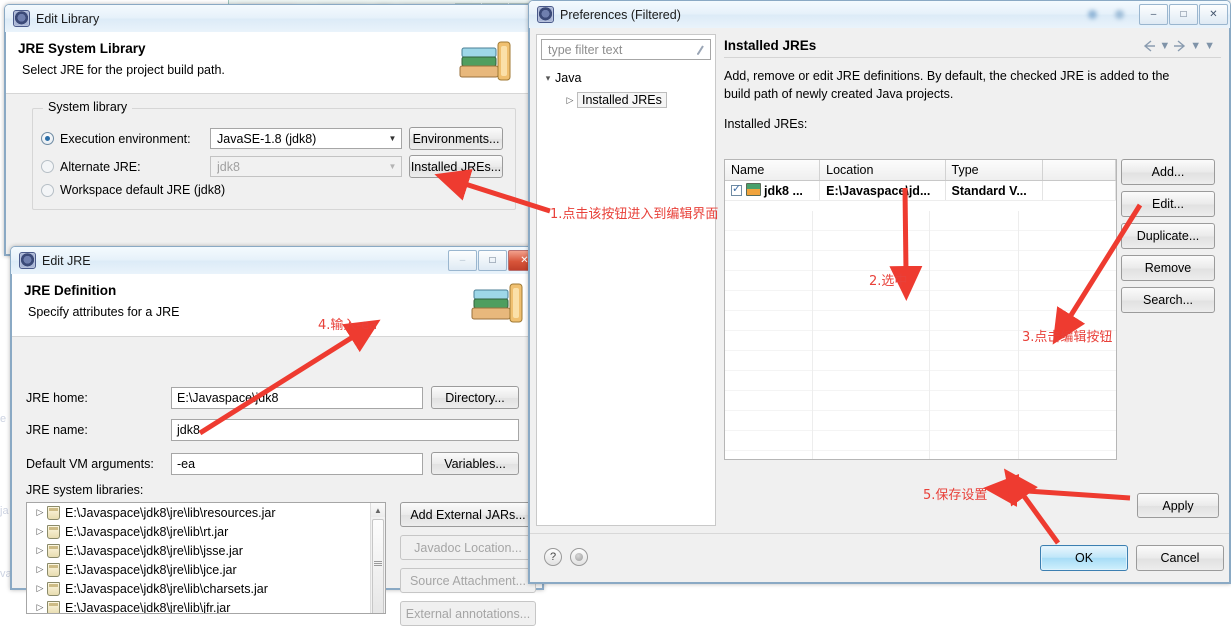 This screenshot has height=634, width=1231. What do you see at coordinates (297, 463) in the screenshot?
I see `vm-arguments-input: -ea` at bounding box center [297, 463].